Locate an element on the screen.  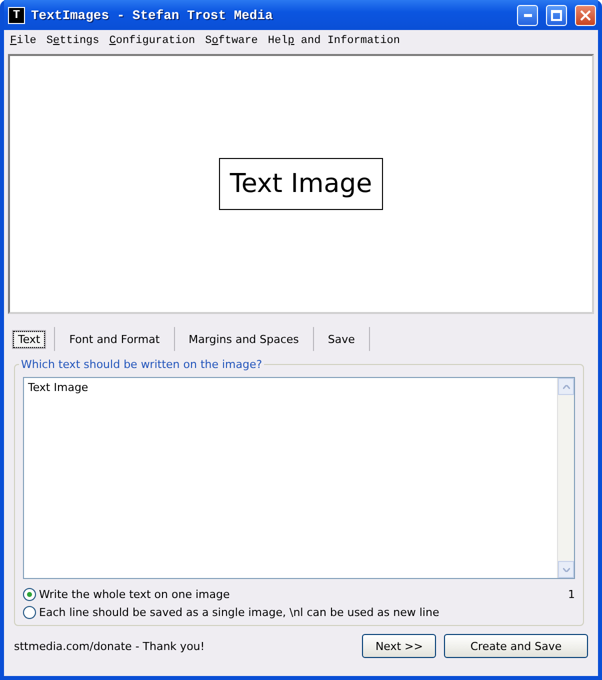
scrollbar is located at coordinates (565, 478).